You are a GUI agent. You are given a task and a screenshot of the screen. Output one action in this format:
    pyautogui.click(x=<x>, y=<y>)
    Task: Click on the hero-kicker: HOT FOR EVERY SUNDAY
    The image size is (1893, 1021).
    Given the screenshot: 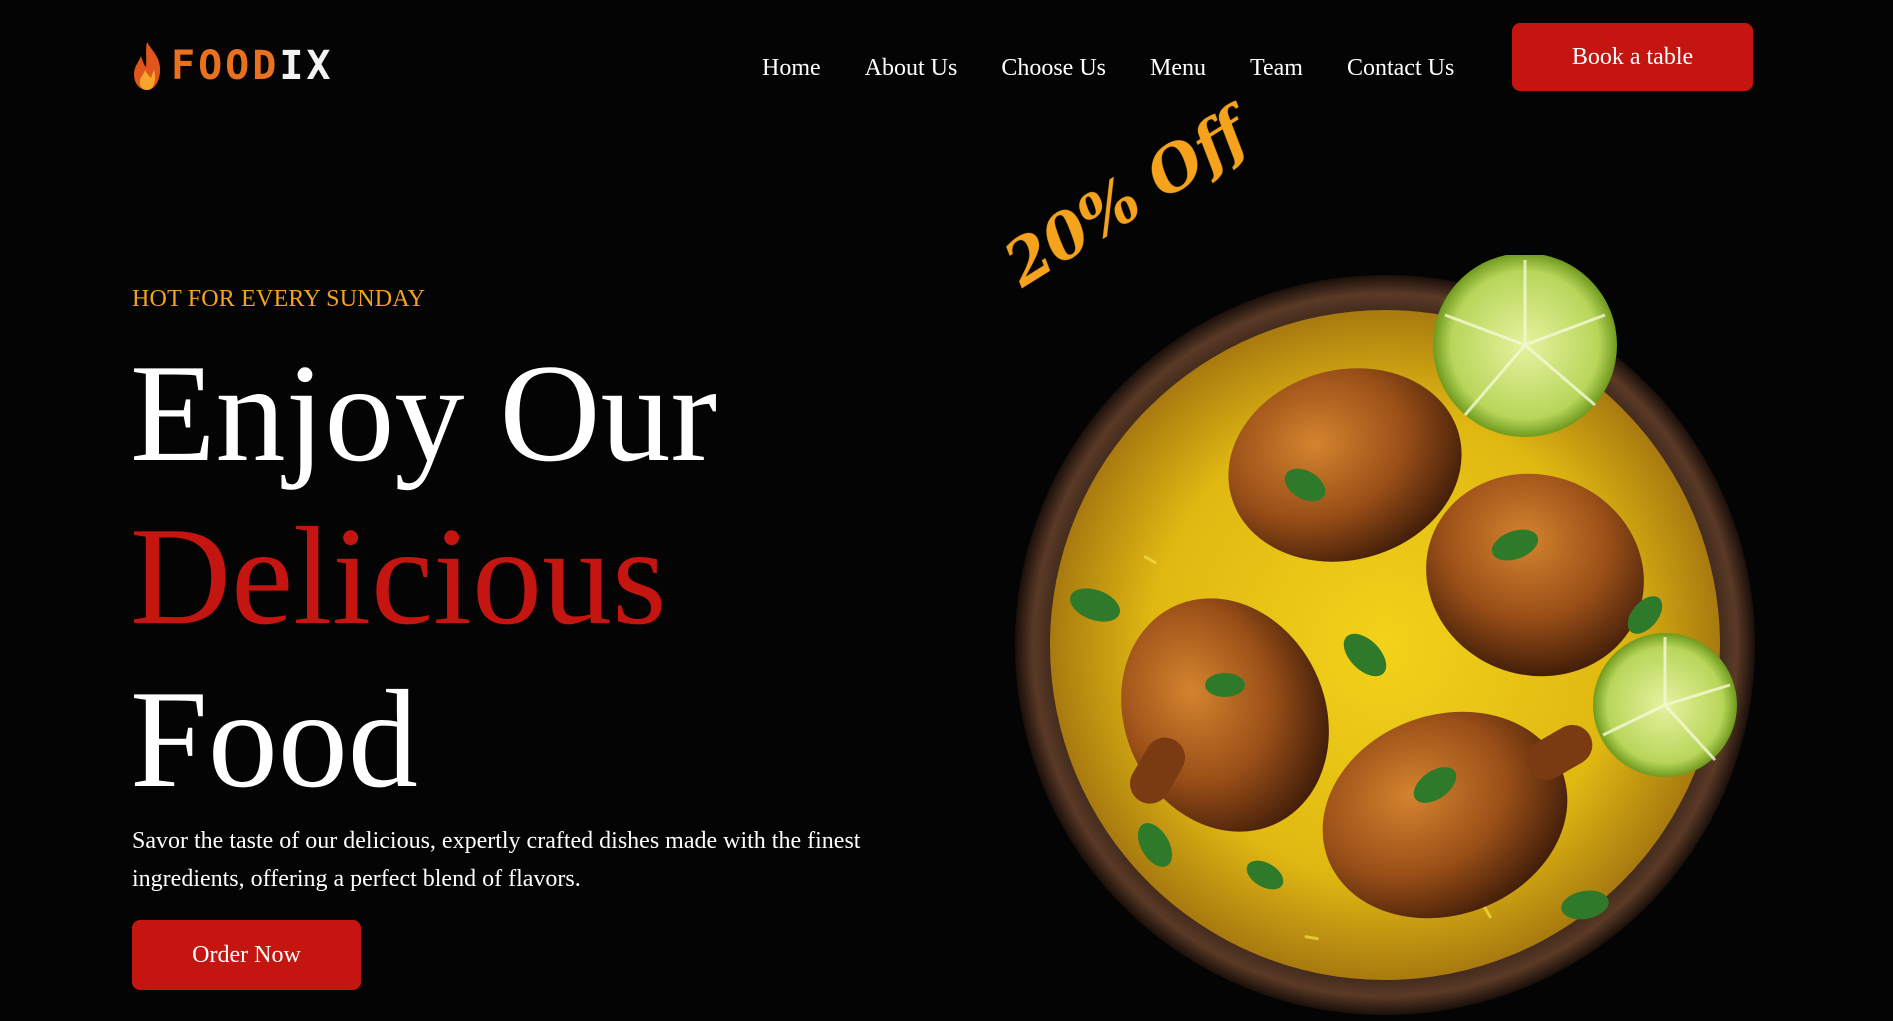 What is the action you would take?
    pyautogui.click(x=279, y=299)
    